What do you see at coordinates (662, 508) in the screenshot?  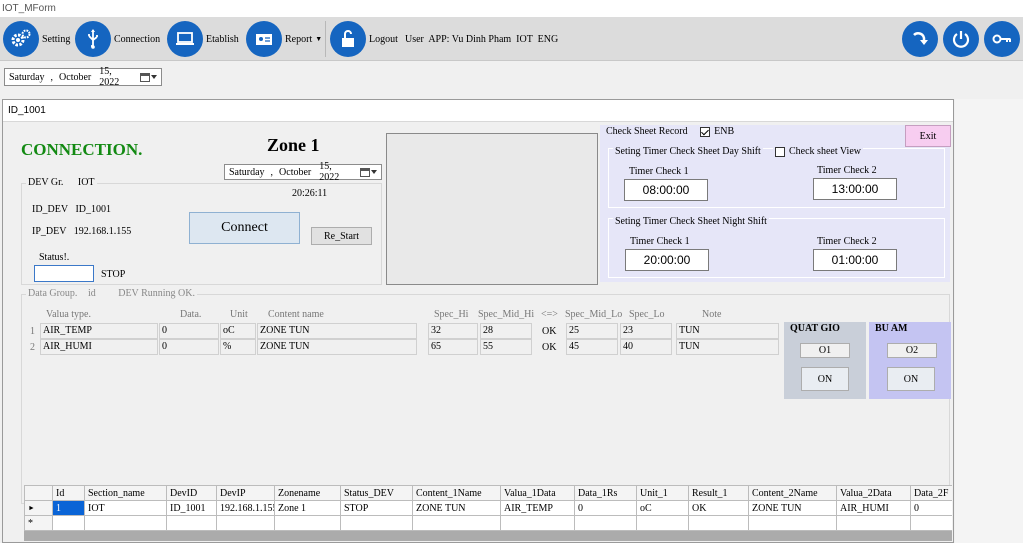 I see `grid-cell: oC` at bounding box center [662, 508].